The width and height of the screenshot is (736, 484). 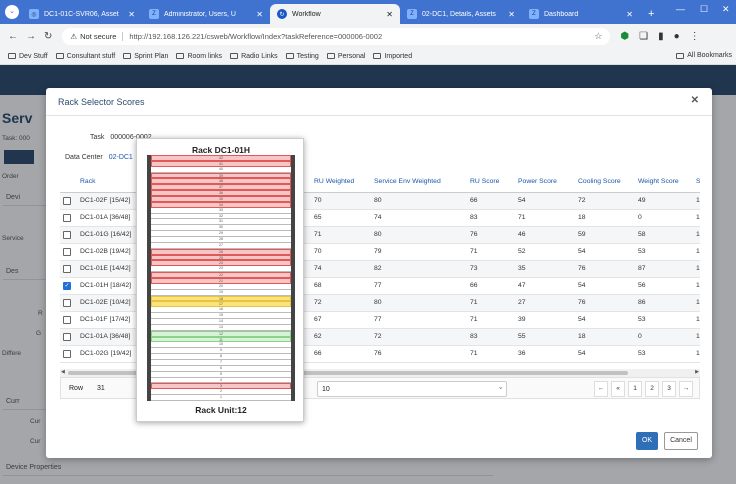 What do you see at coordinates (726, 9) in the screenshot?
I see `close-window-icon: ✕` at bounding box center [726, 9].